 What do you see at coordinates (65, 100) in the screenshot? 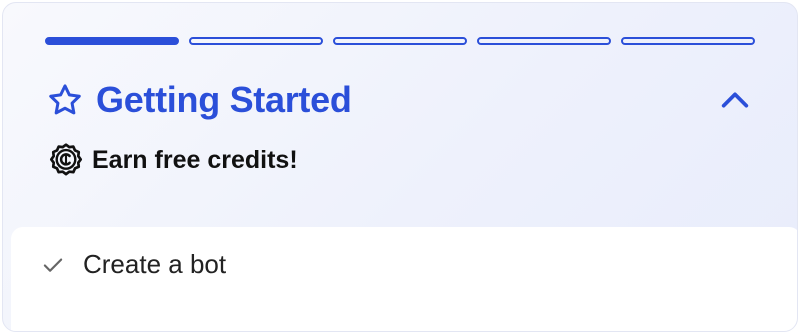
I see `star-icon` at bounding box center [65, 100].